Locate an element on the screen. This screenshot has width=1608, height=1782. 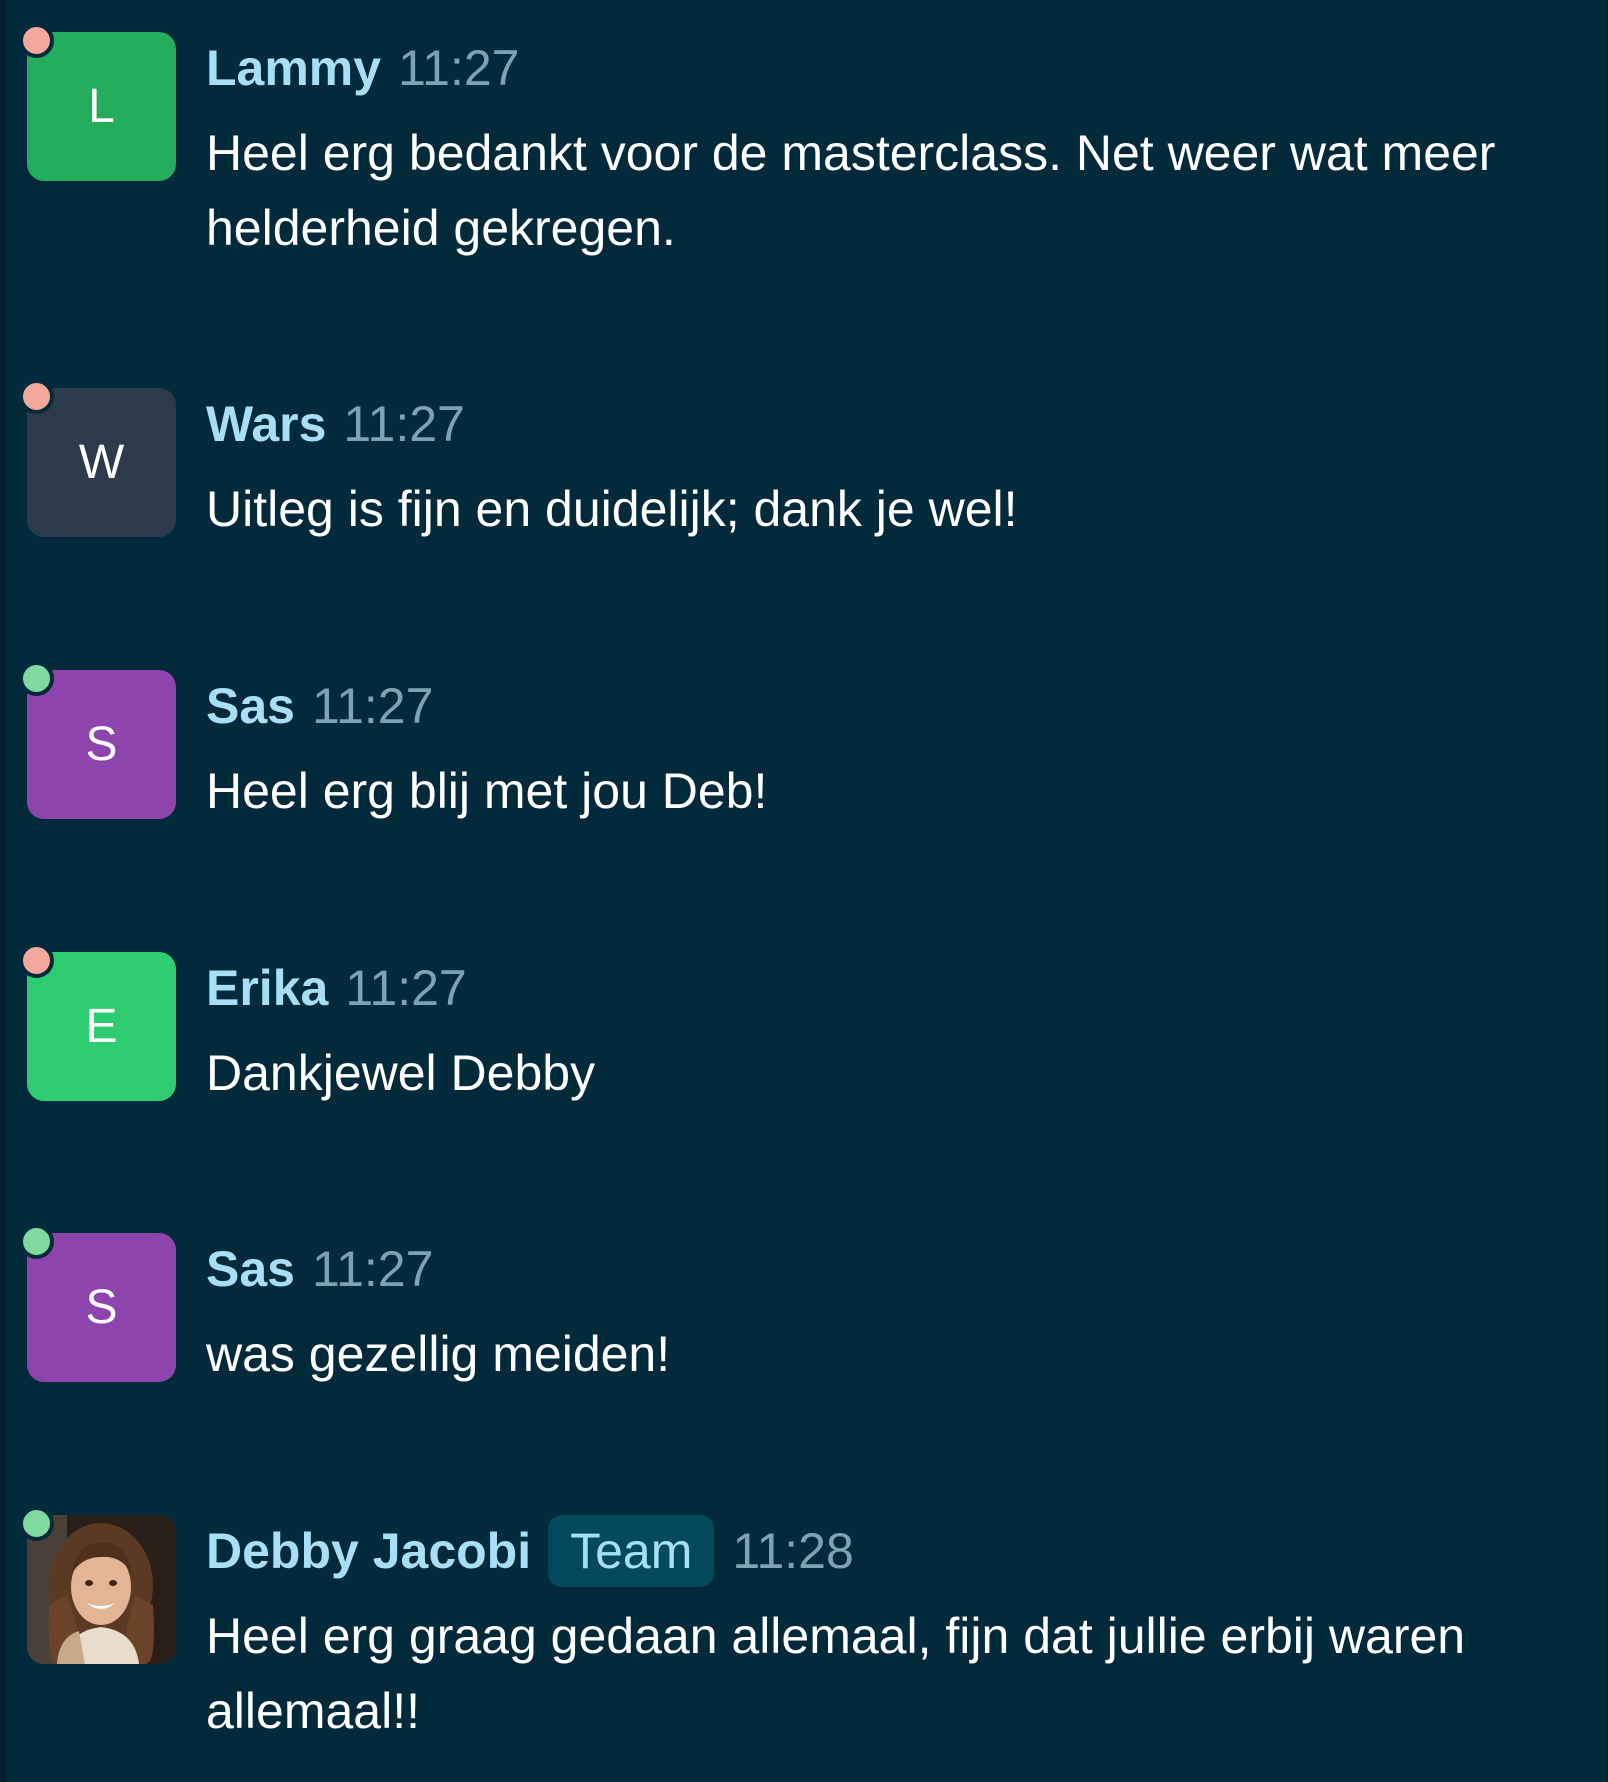
avatar: L is located at coordinates (101, 106).